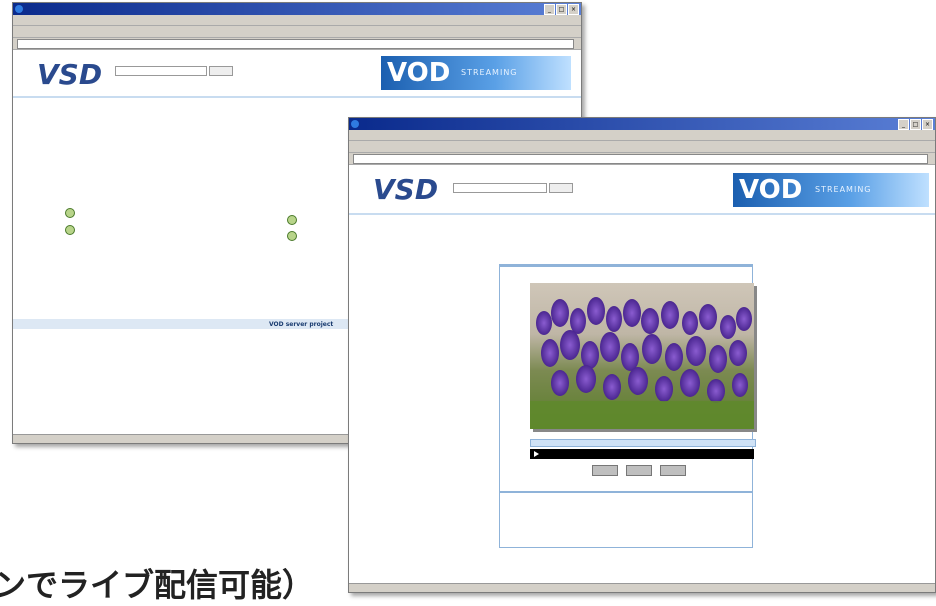 This screenshot has width=936, height=606. Describe the element at coordinates (536, 454) in the screenshot. I see `play-icon` at that location.